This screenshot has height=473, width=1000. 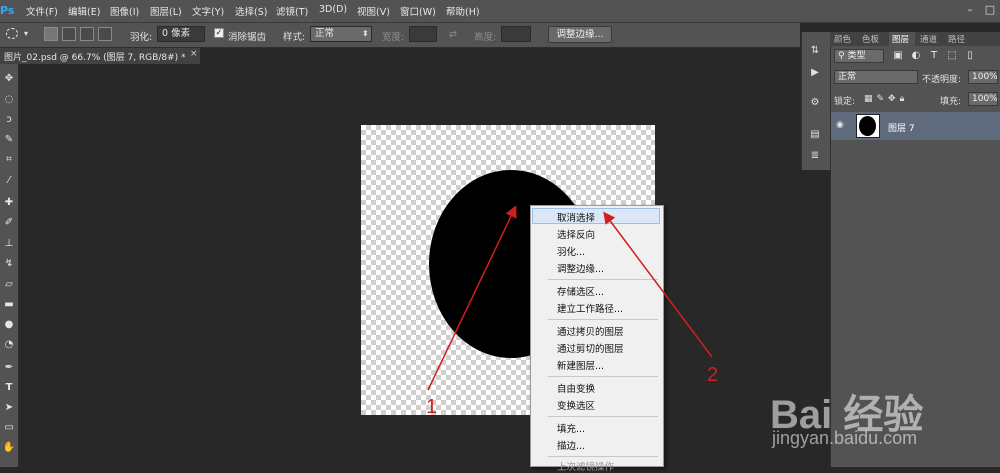 What do you see at coordinates (815, 135) in the screenshot?
I see `properties-panel-icon: ▤` at bounding box center [815, 135].